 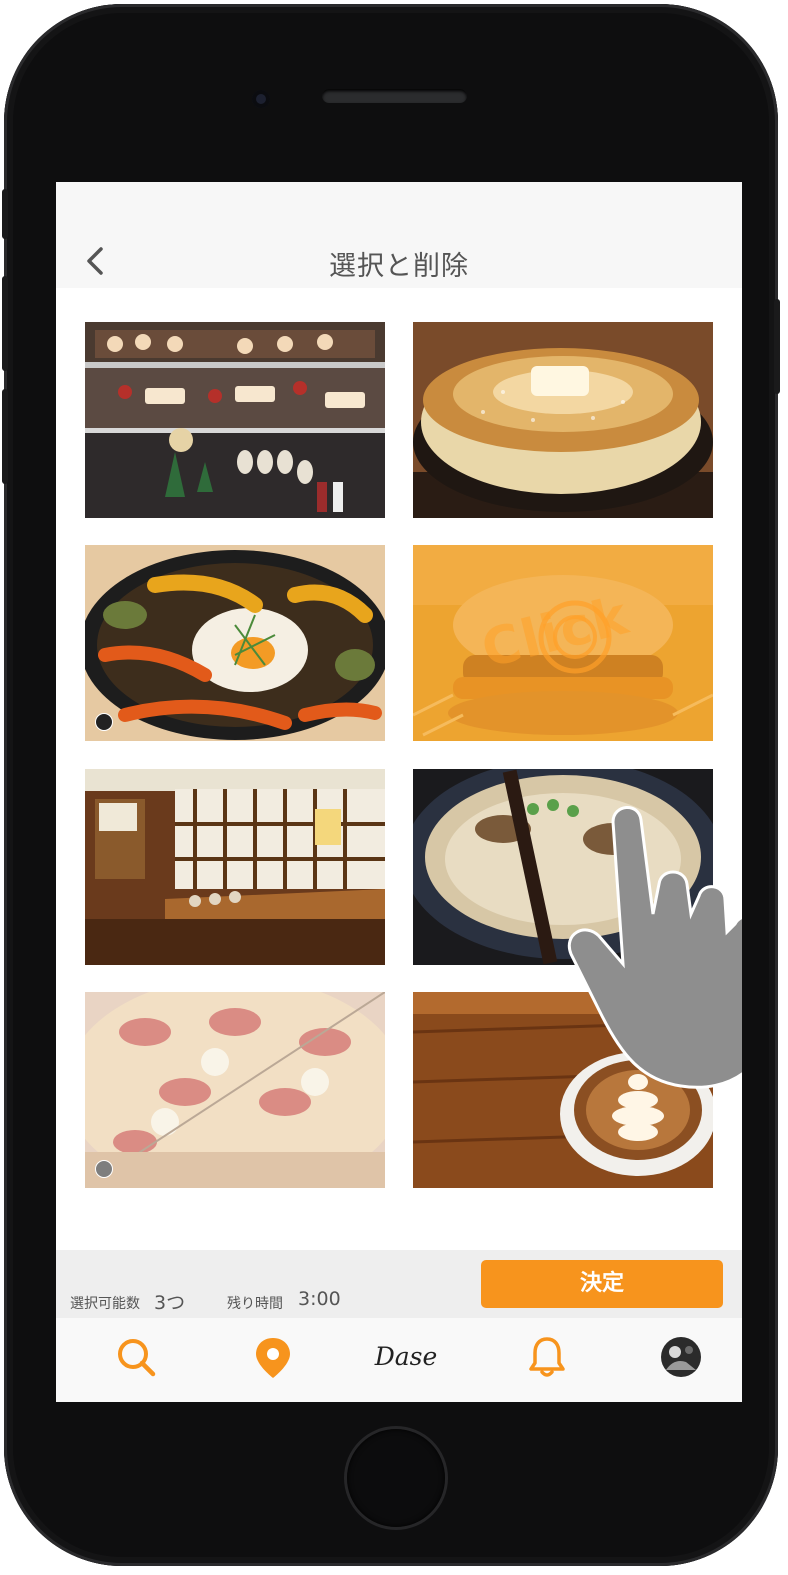 I want to click on photo-tile-pancake, so click(x=563, y=420).